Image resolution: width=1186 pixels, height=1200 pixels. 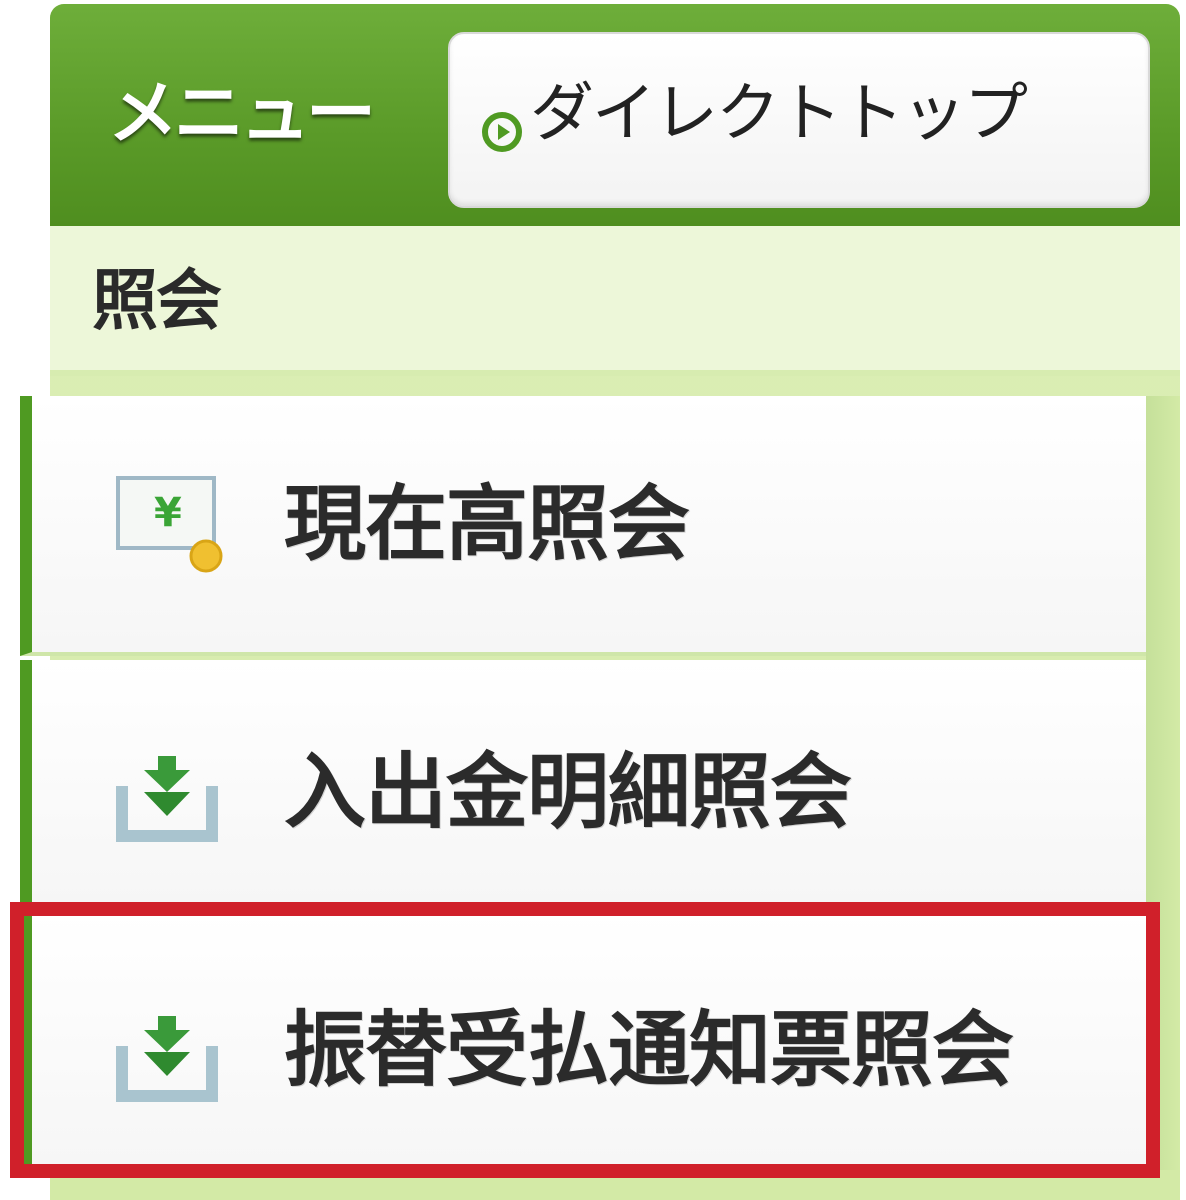 I want to click on menu-item-label: 入出金明細照会, so click(x=568, y=792).